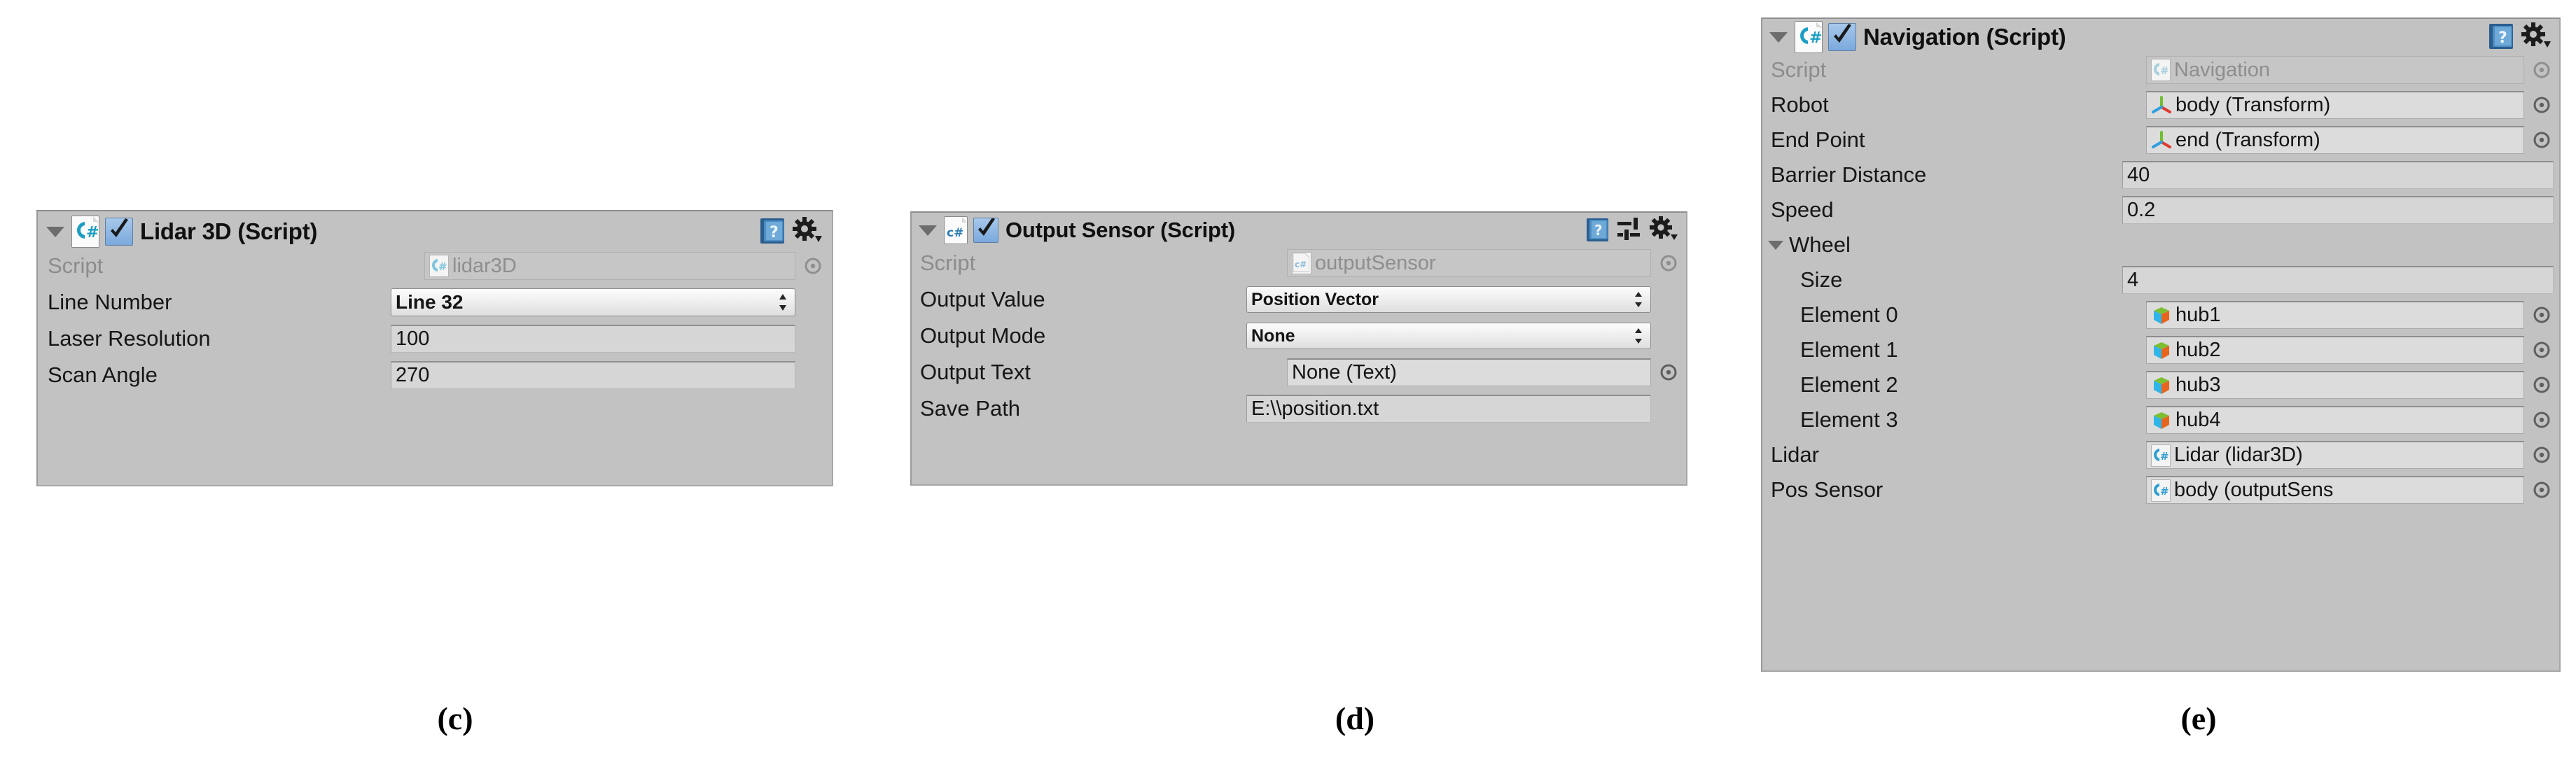 The width and height of the screenshot is (2576, 781). I want to click on line-number-dropdown: Line 32, so click(593, 302).